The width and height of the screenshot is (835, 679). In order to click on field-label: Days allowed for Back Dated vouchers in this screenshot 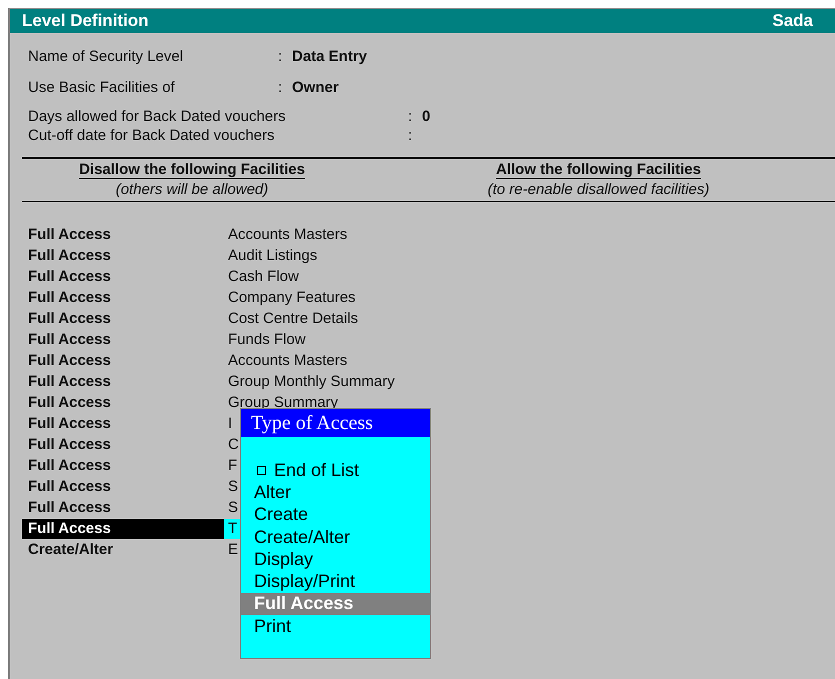, I will do `click(157, 116)`.